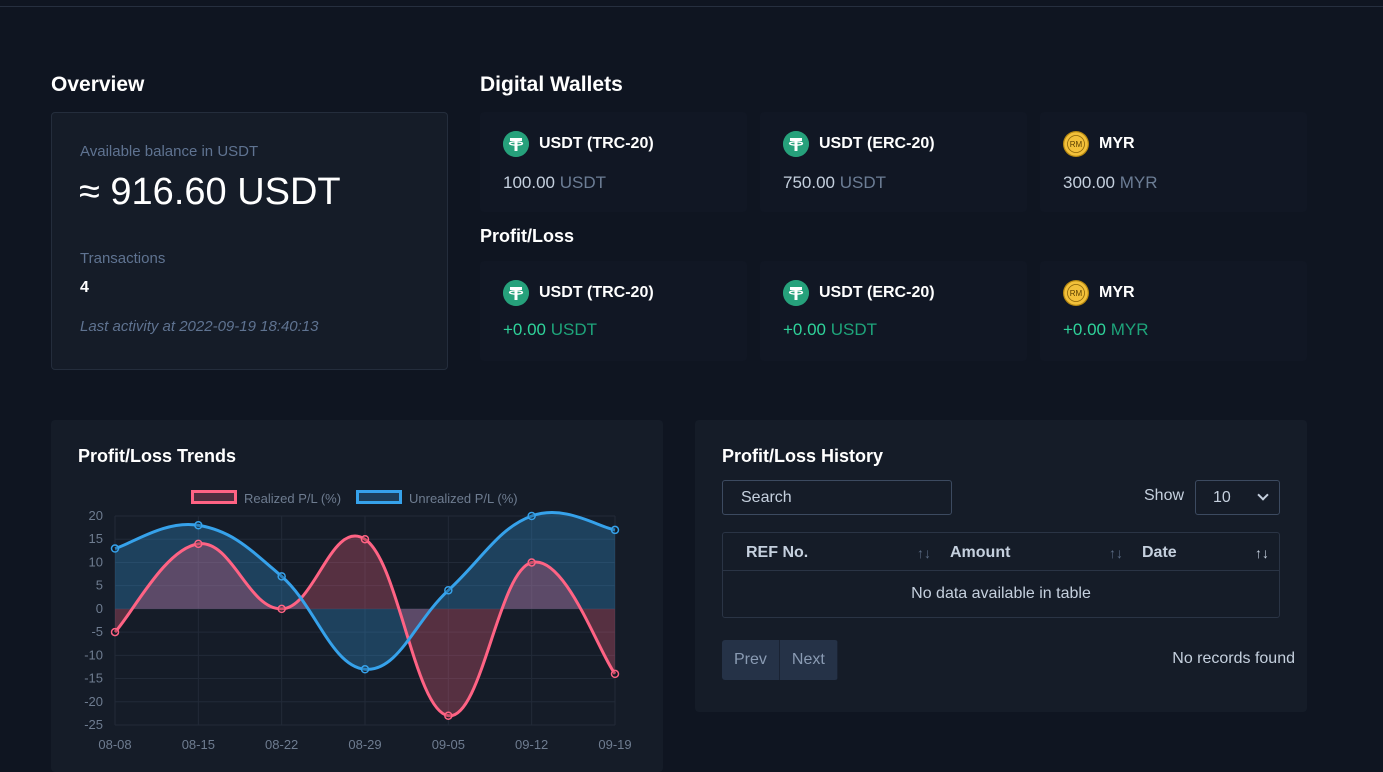  Describe the element at coordinates (281, 744) in the screenshot. I see `x-tick-label: 08-22` at that location.